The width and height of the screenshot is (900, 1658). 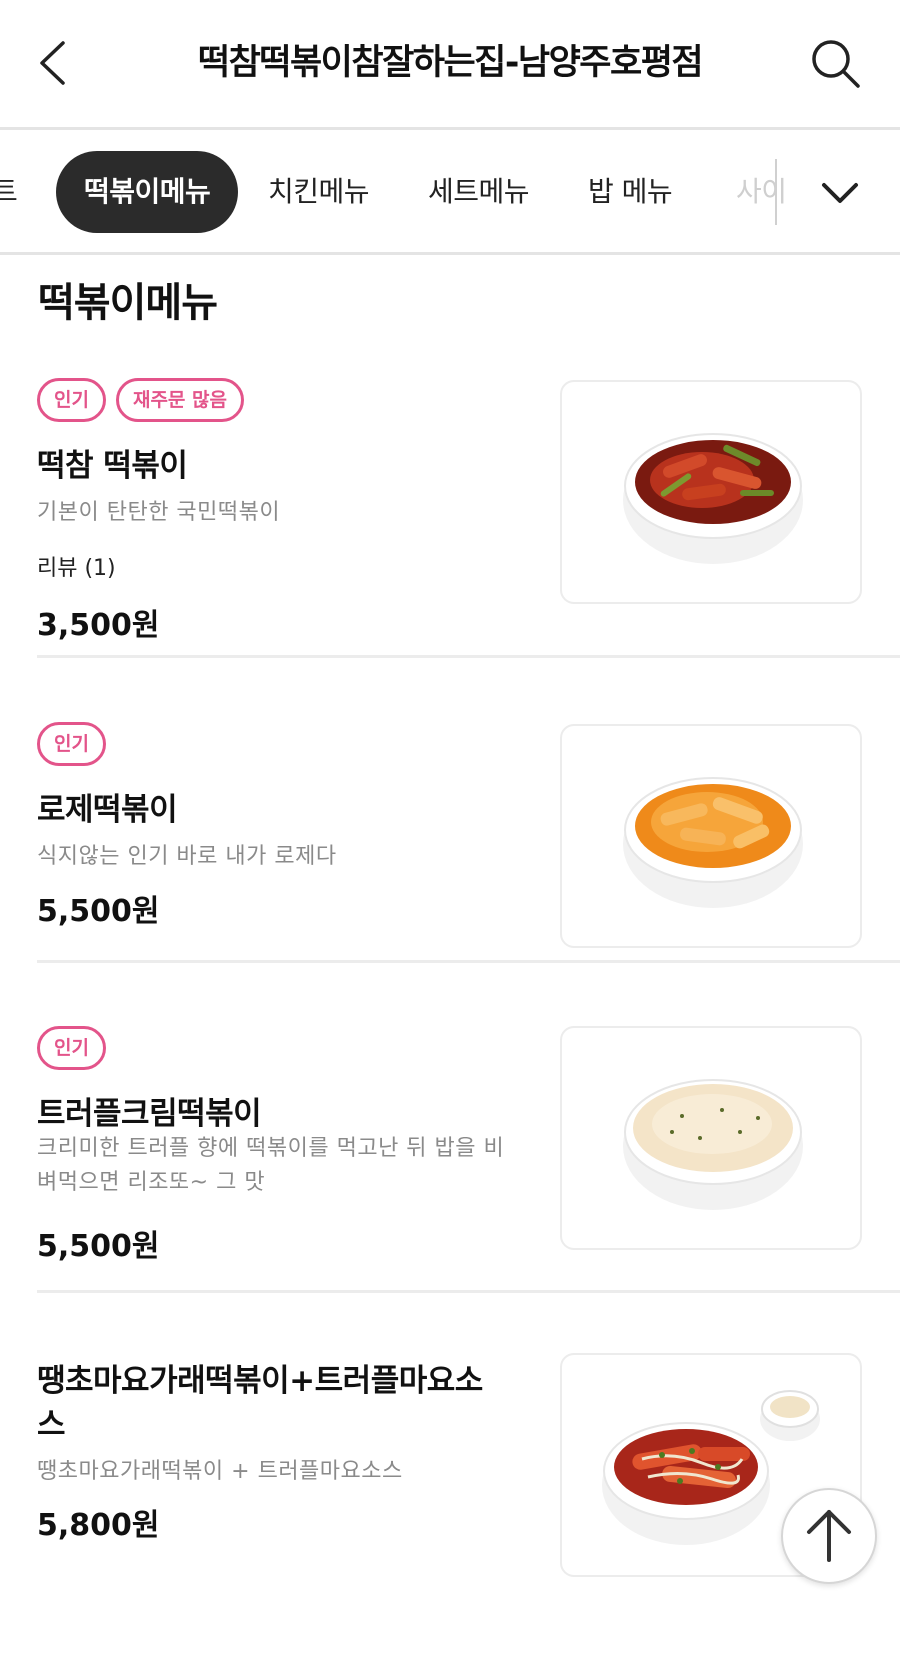 I want to click on tteokbokki-bowl-image, so click(x=713, y=498).